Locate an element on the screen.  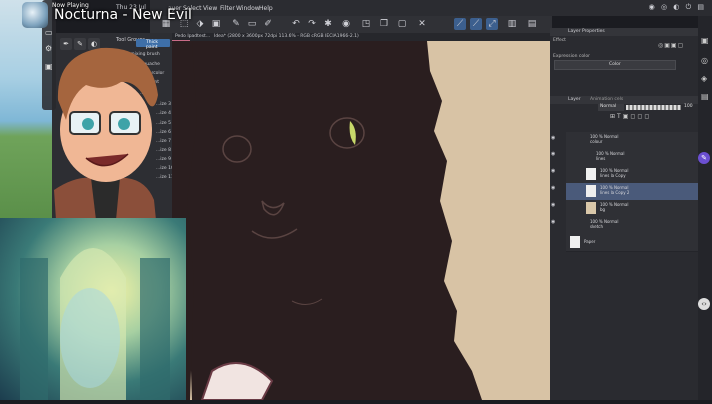
layer-row: 100 % Normal sketch is located at coordinates (632, 226).